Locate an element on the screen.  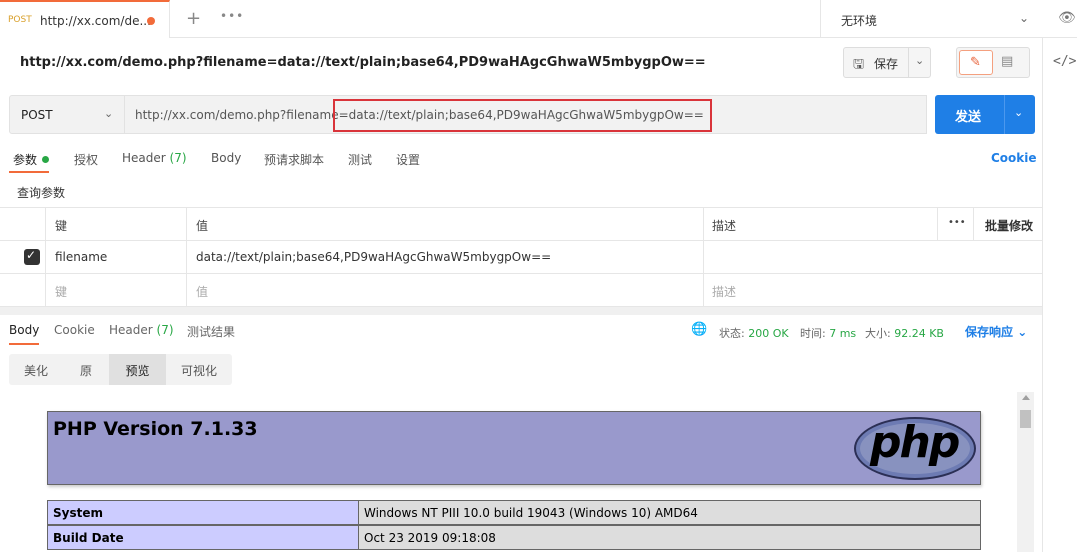
response-tab-header-label: Header is located at coordinates (131, 330).